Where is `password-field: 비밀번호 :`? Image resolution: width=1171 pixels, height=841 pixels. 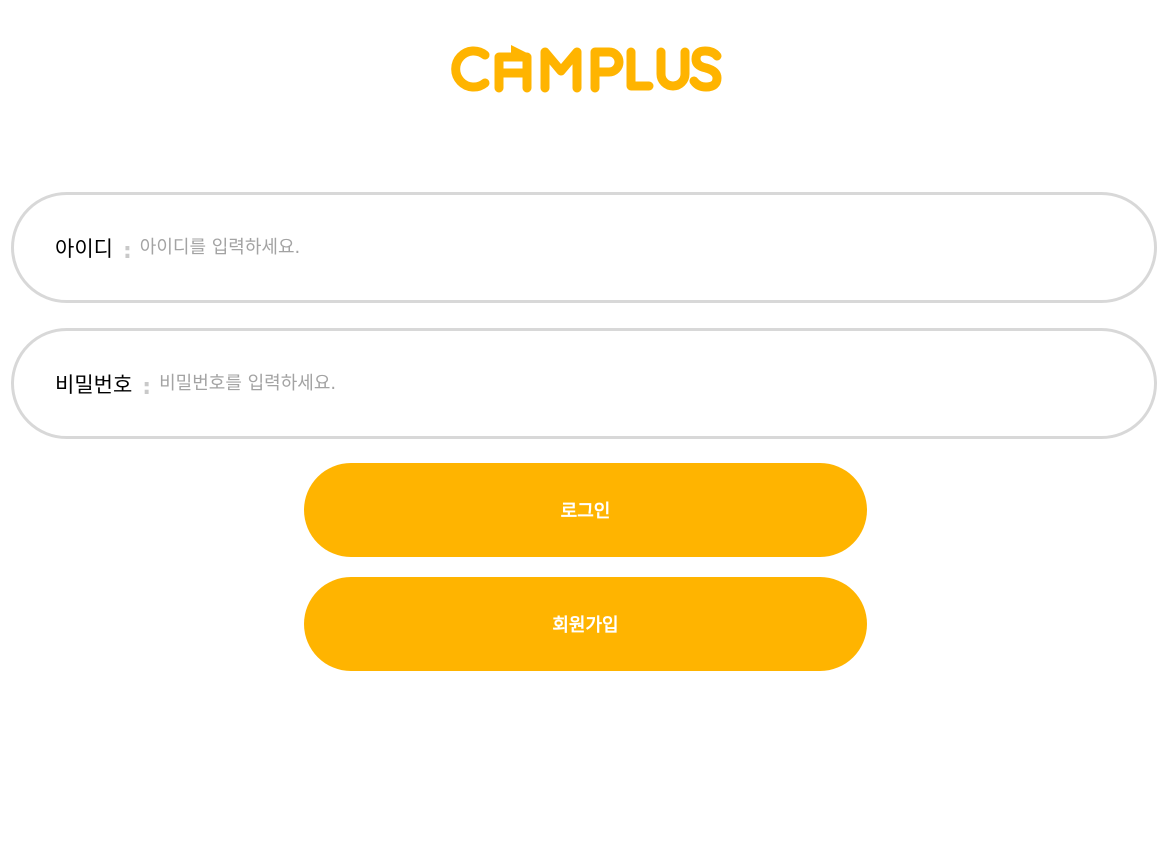
password-field: 비밀번호 : is located at coordinates (584, 383).